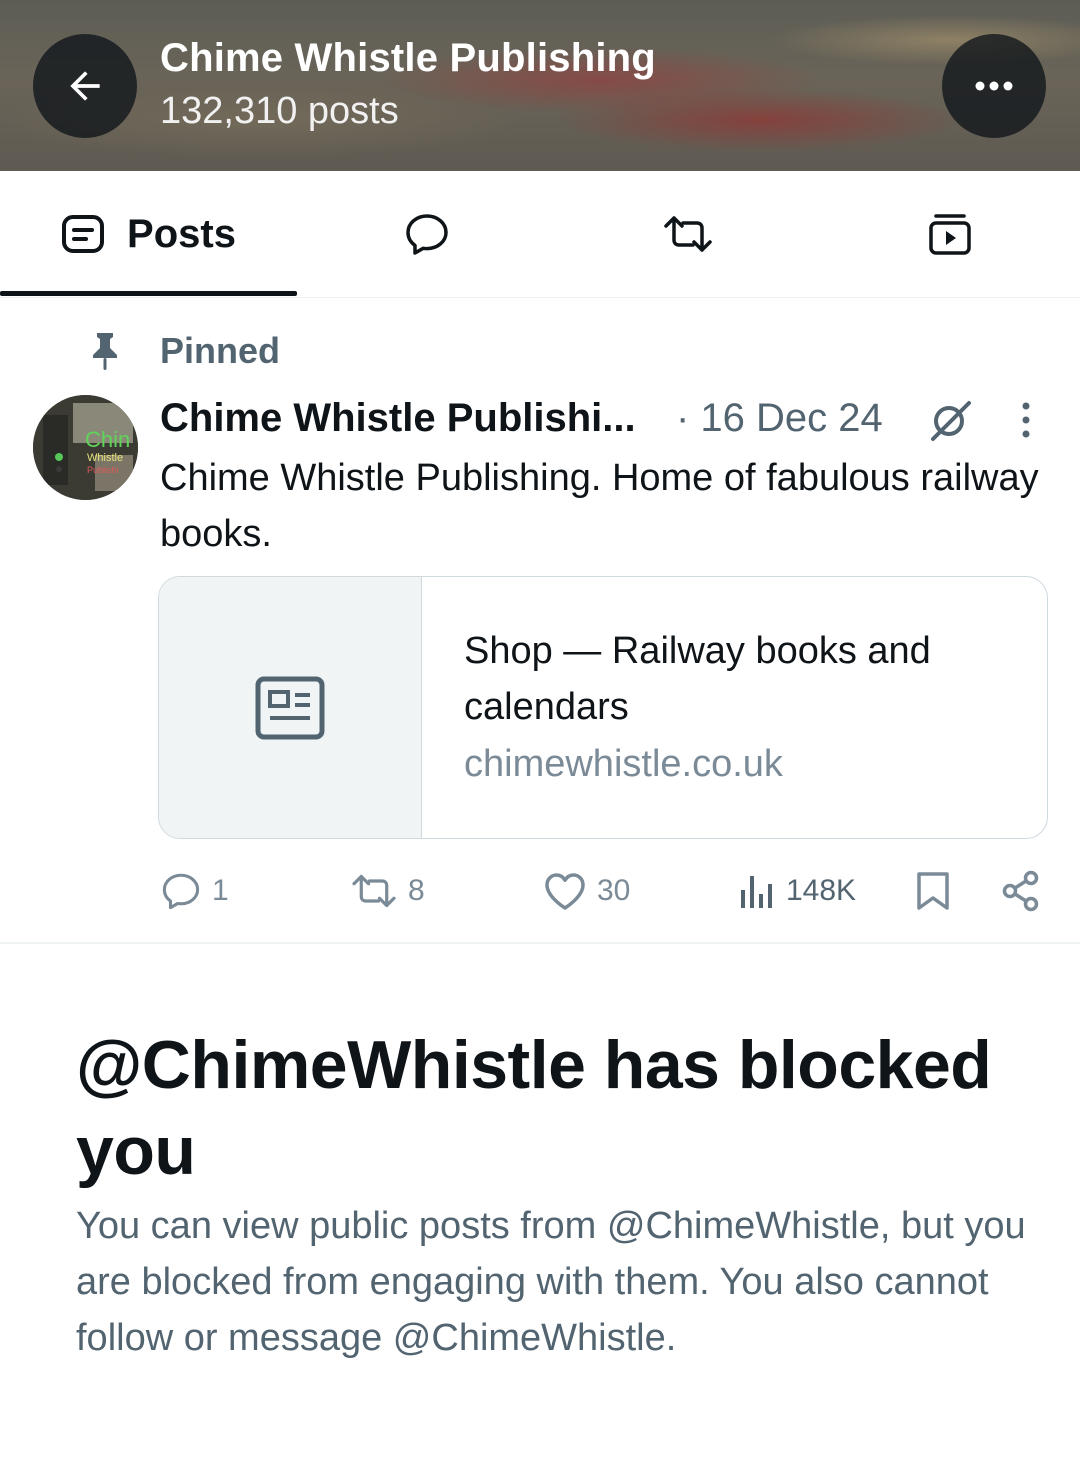 Image resolution: width=1080 pixels, height=1477 pixels. I want to click on reply-count: 1, so click(220, 890).